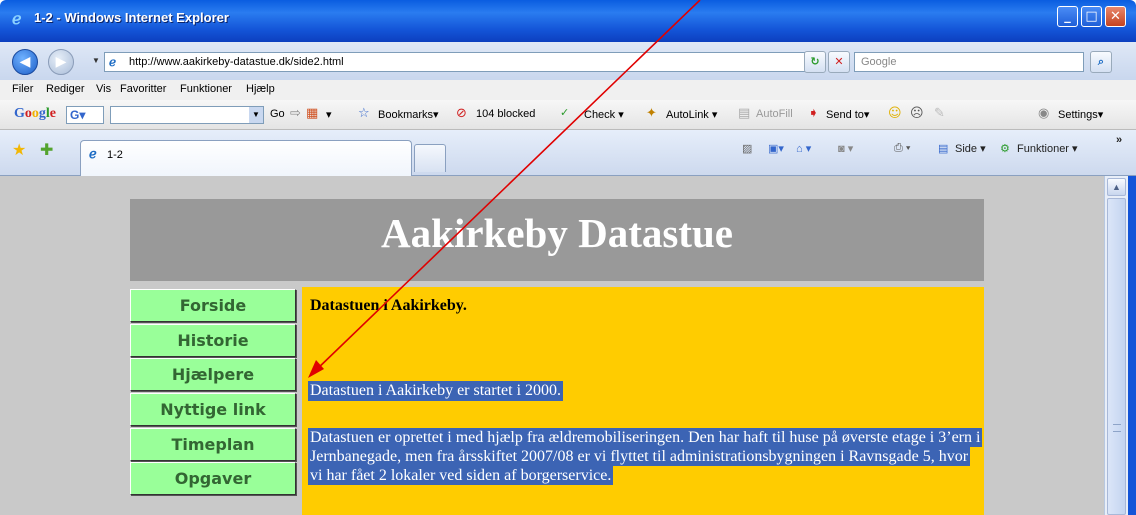  What do you see at coordinates (65, 89) in the screenshot?
I see `menu-rediger: Rediger` at bounding box center [65, 89].